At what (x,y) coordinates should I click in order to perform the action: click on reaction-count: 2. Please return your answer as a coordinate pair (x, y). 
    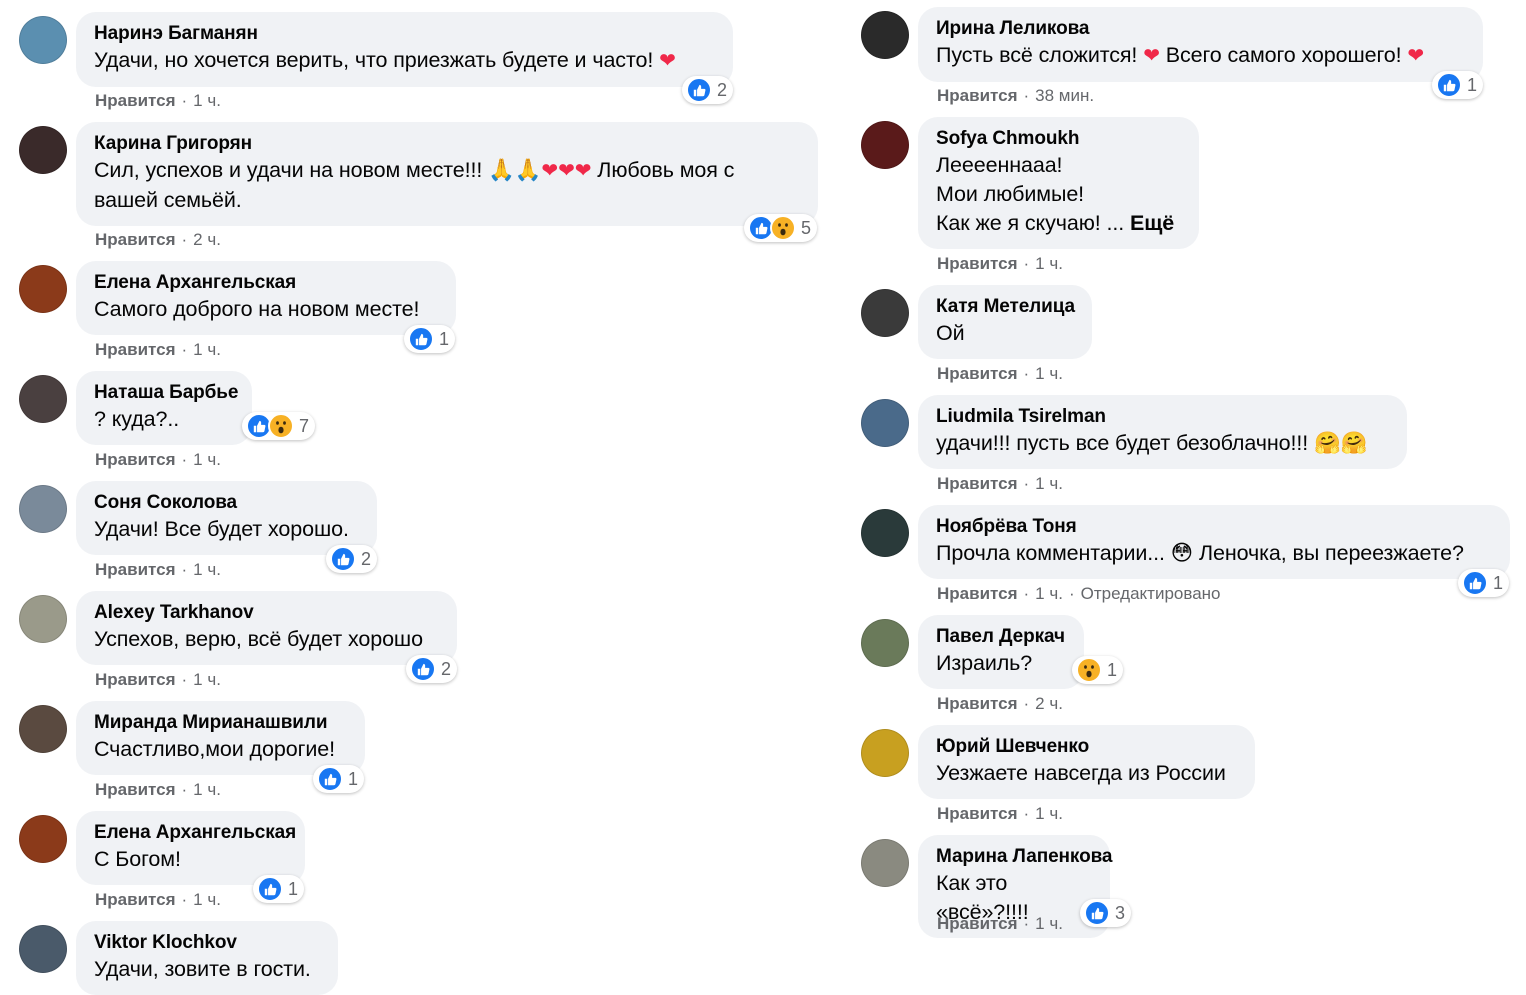
    Looking at the image, I should click on (366, 558).